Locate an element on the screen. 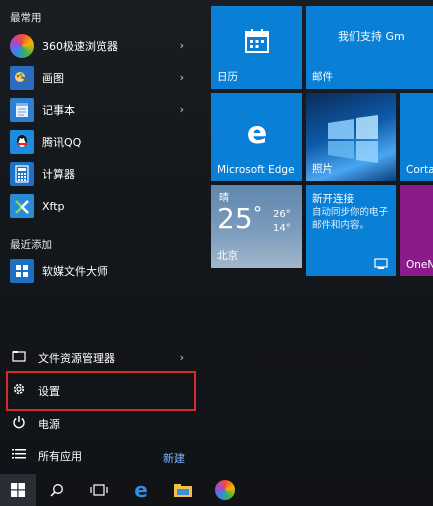 The image size is (433, 506). tile-mail: 我们支持 Gm 邮件 is located at coordinates (369, 47).